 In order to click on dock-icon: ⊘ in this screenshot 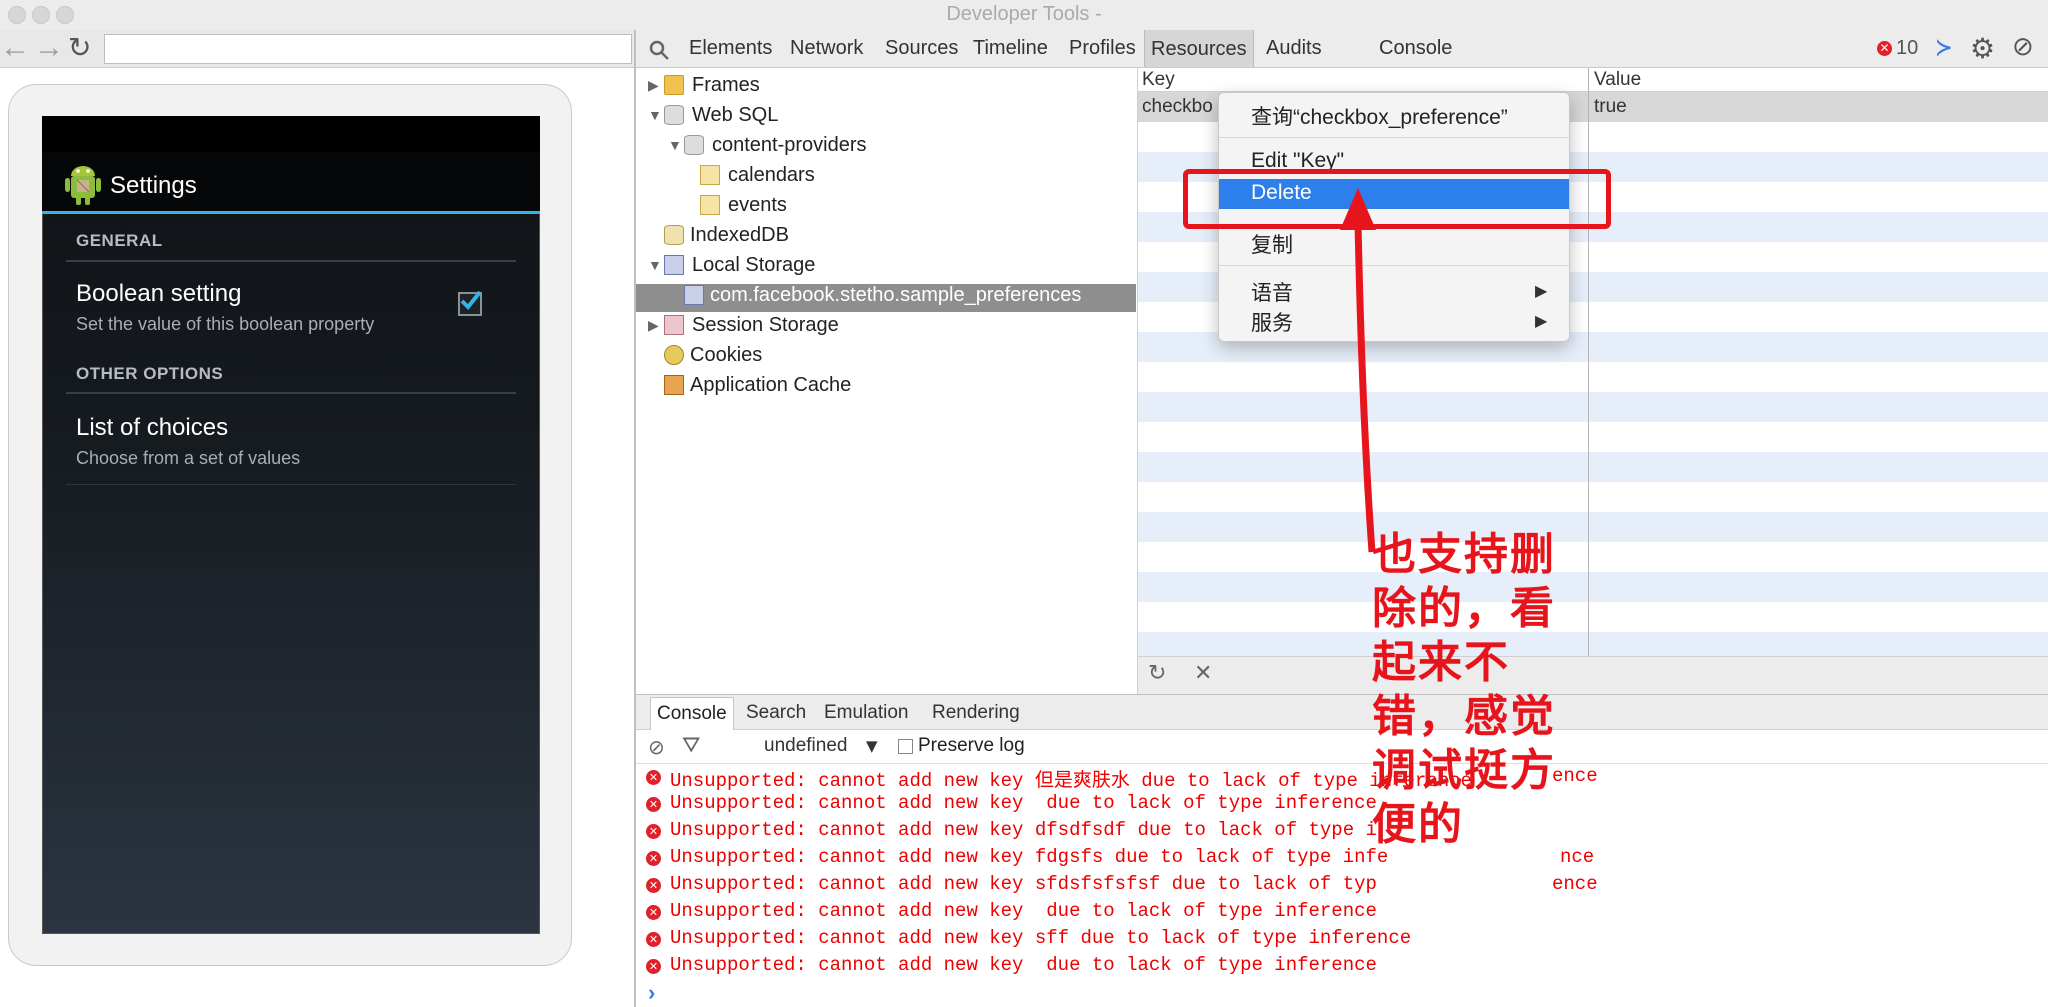, I will do `click(2023, 47)`.